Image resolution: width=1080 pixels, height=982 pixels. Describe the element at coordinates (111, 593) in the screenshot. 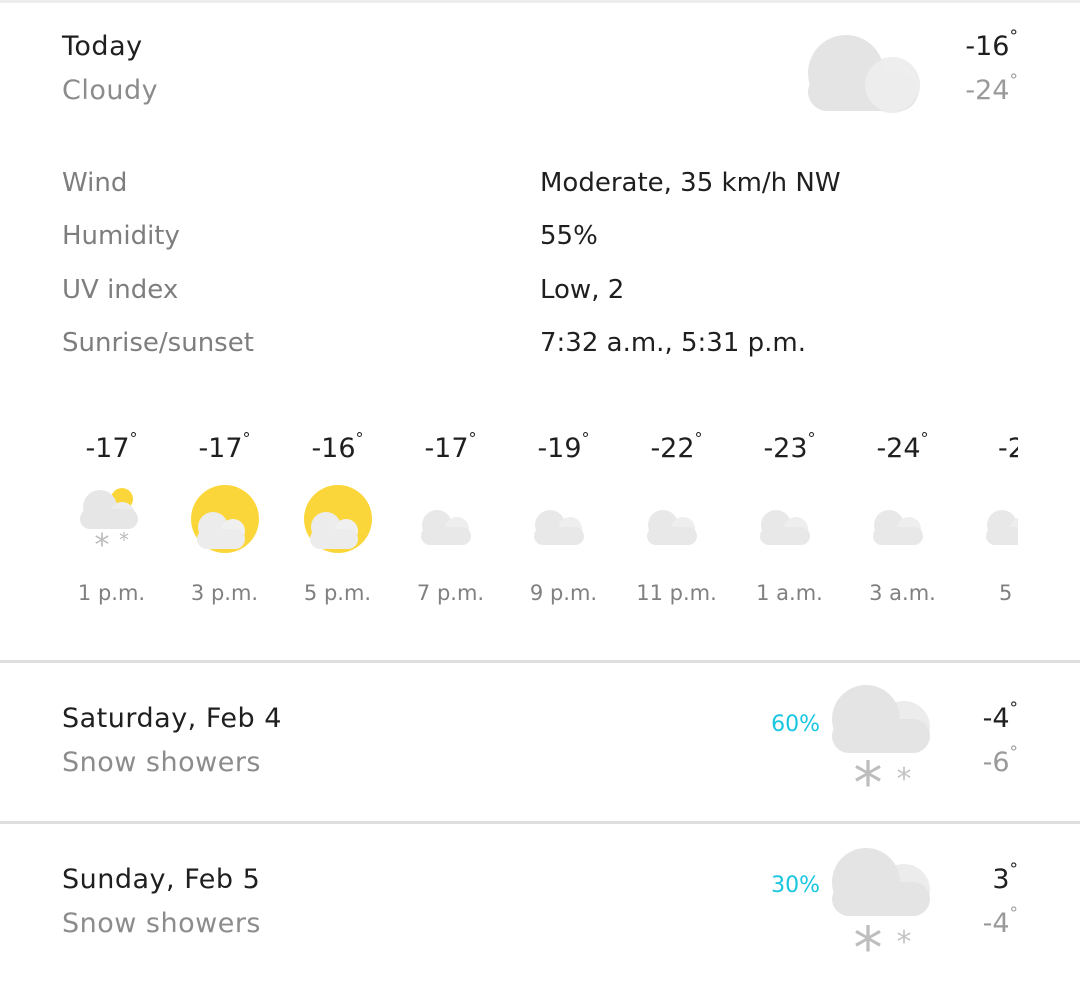

I see `hourly-time: 1 p.m.` at that location.